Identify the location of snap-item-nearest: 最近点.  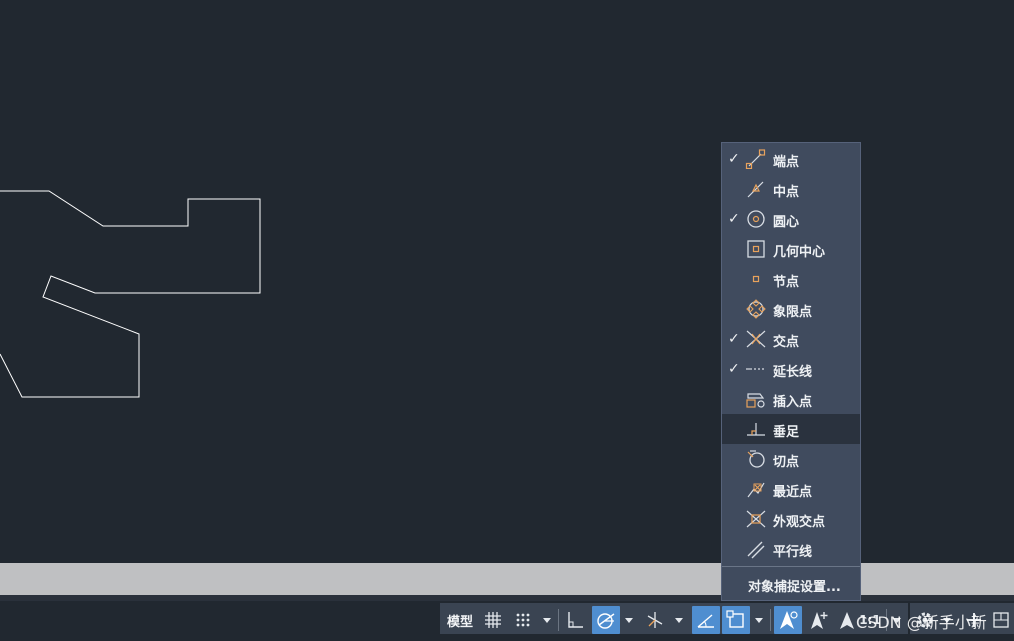
(791, 489).